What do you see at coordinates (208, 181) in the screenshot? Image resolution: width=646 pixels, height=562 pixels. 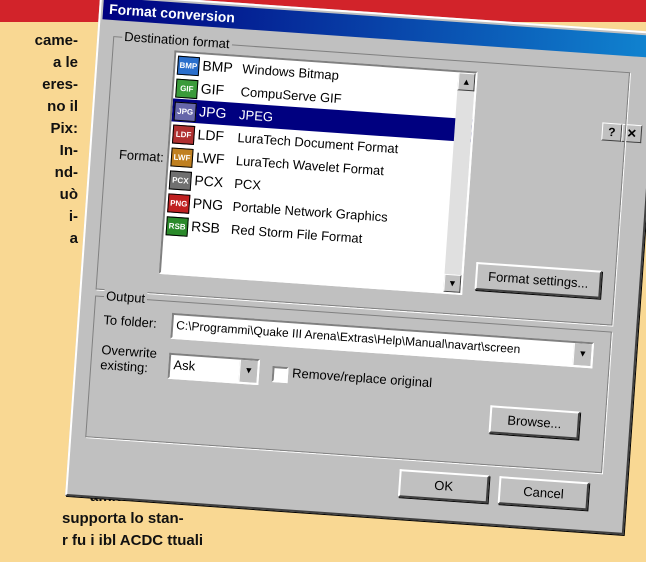 I see `format-ext: PCX` at bounding box center [208, 181].